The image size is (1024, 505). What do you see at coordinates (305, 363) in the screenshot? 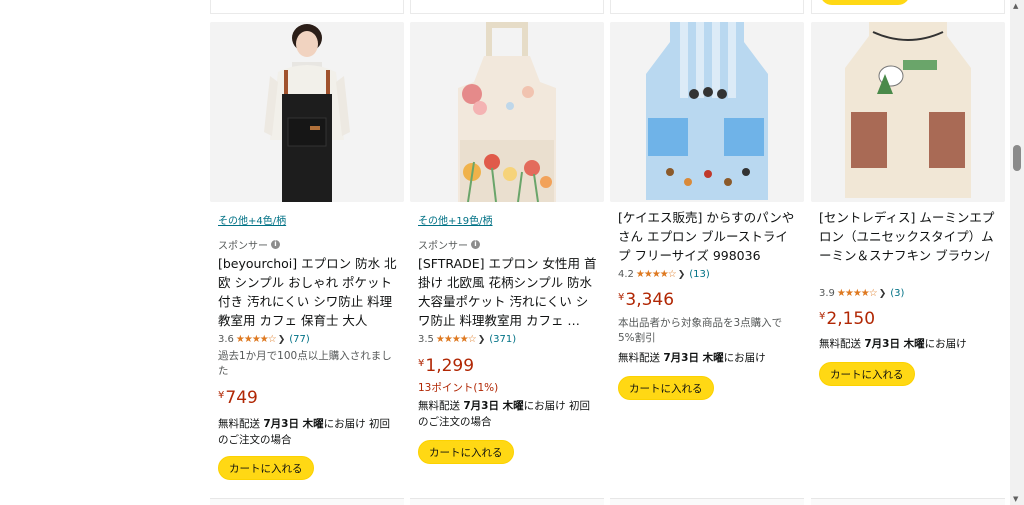
I see `purchase-note: 過去1か月で100点以上購入されました` at bounding box center [305, 363].